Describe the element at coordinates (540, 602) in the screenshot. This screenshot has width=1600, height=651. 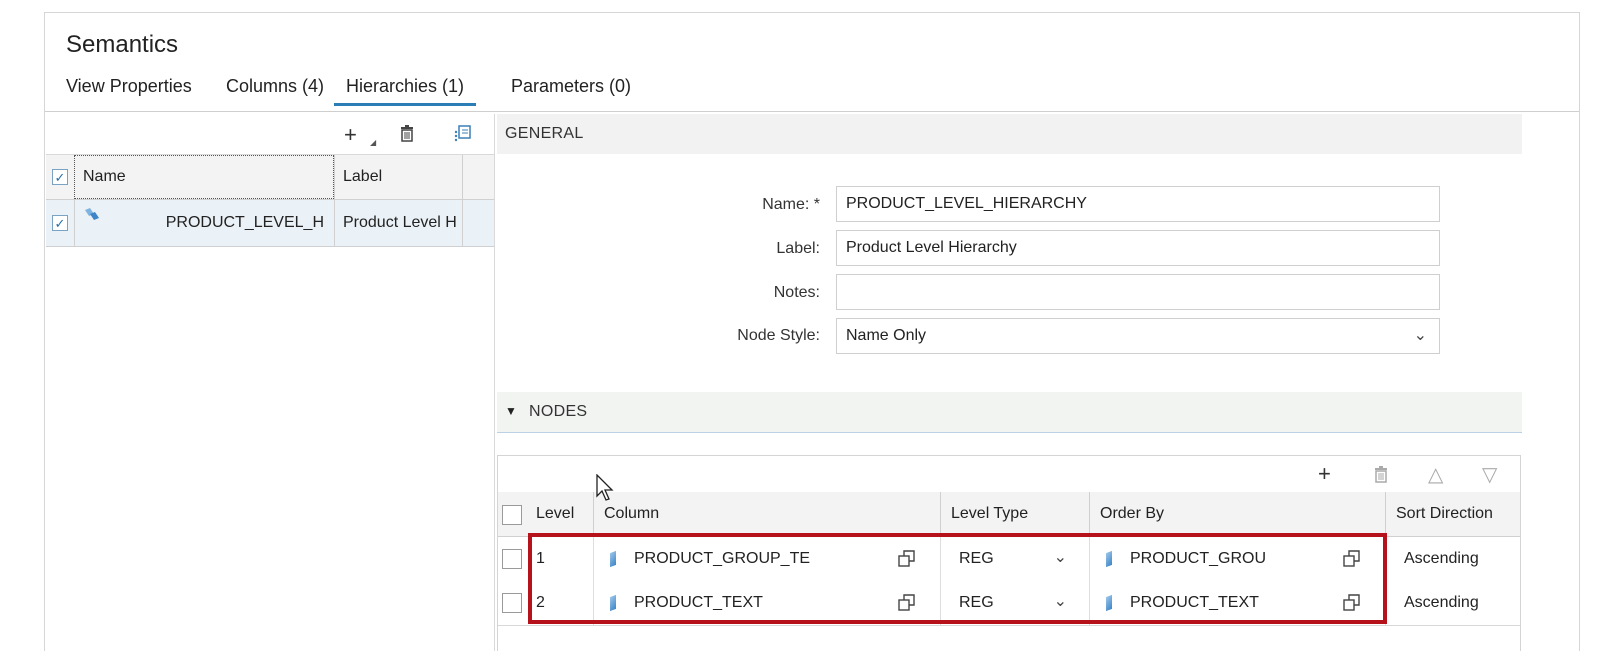
I see `node-level: 2` at that location.